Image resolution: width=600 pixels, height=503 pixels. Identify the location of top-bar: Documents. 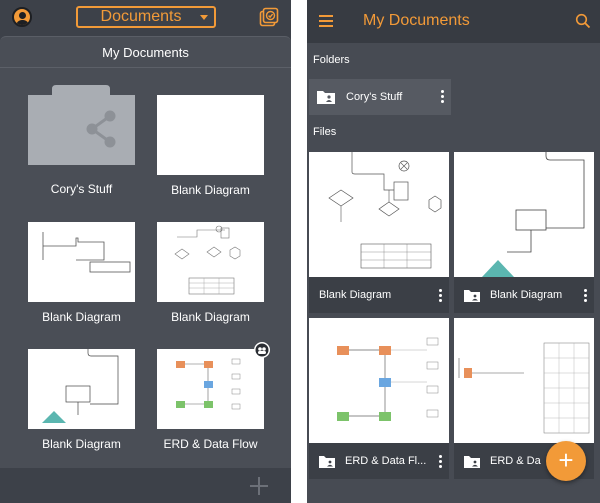
(145, 18).